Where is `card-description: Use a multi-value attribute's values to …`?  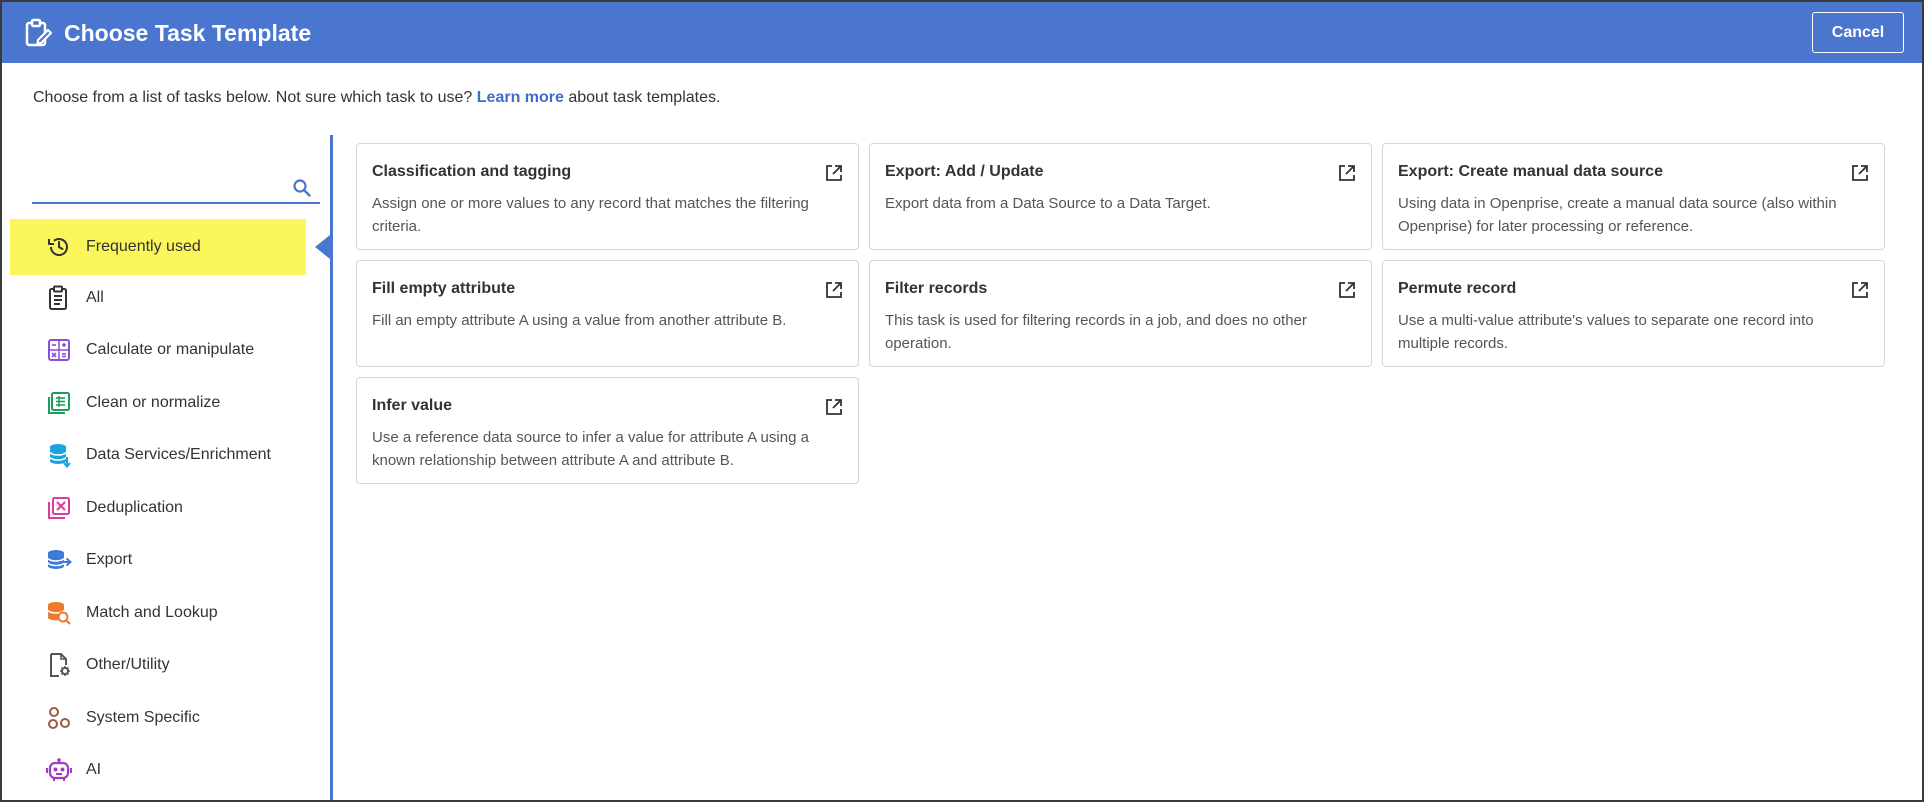 card-description: Use a multi-value attribute's values to … is located at coordinates (1606, 332).